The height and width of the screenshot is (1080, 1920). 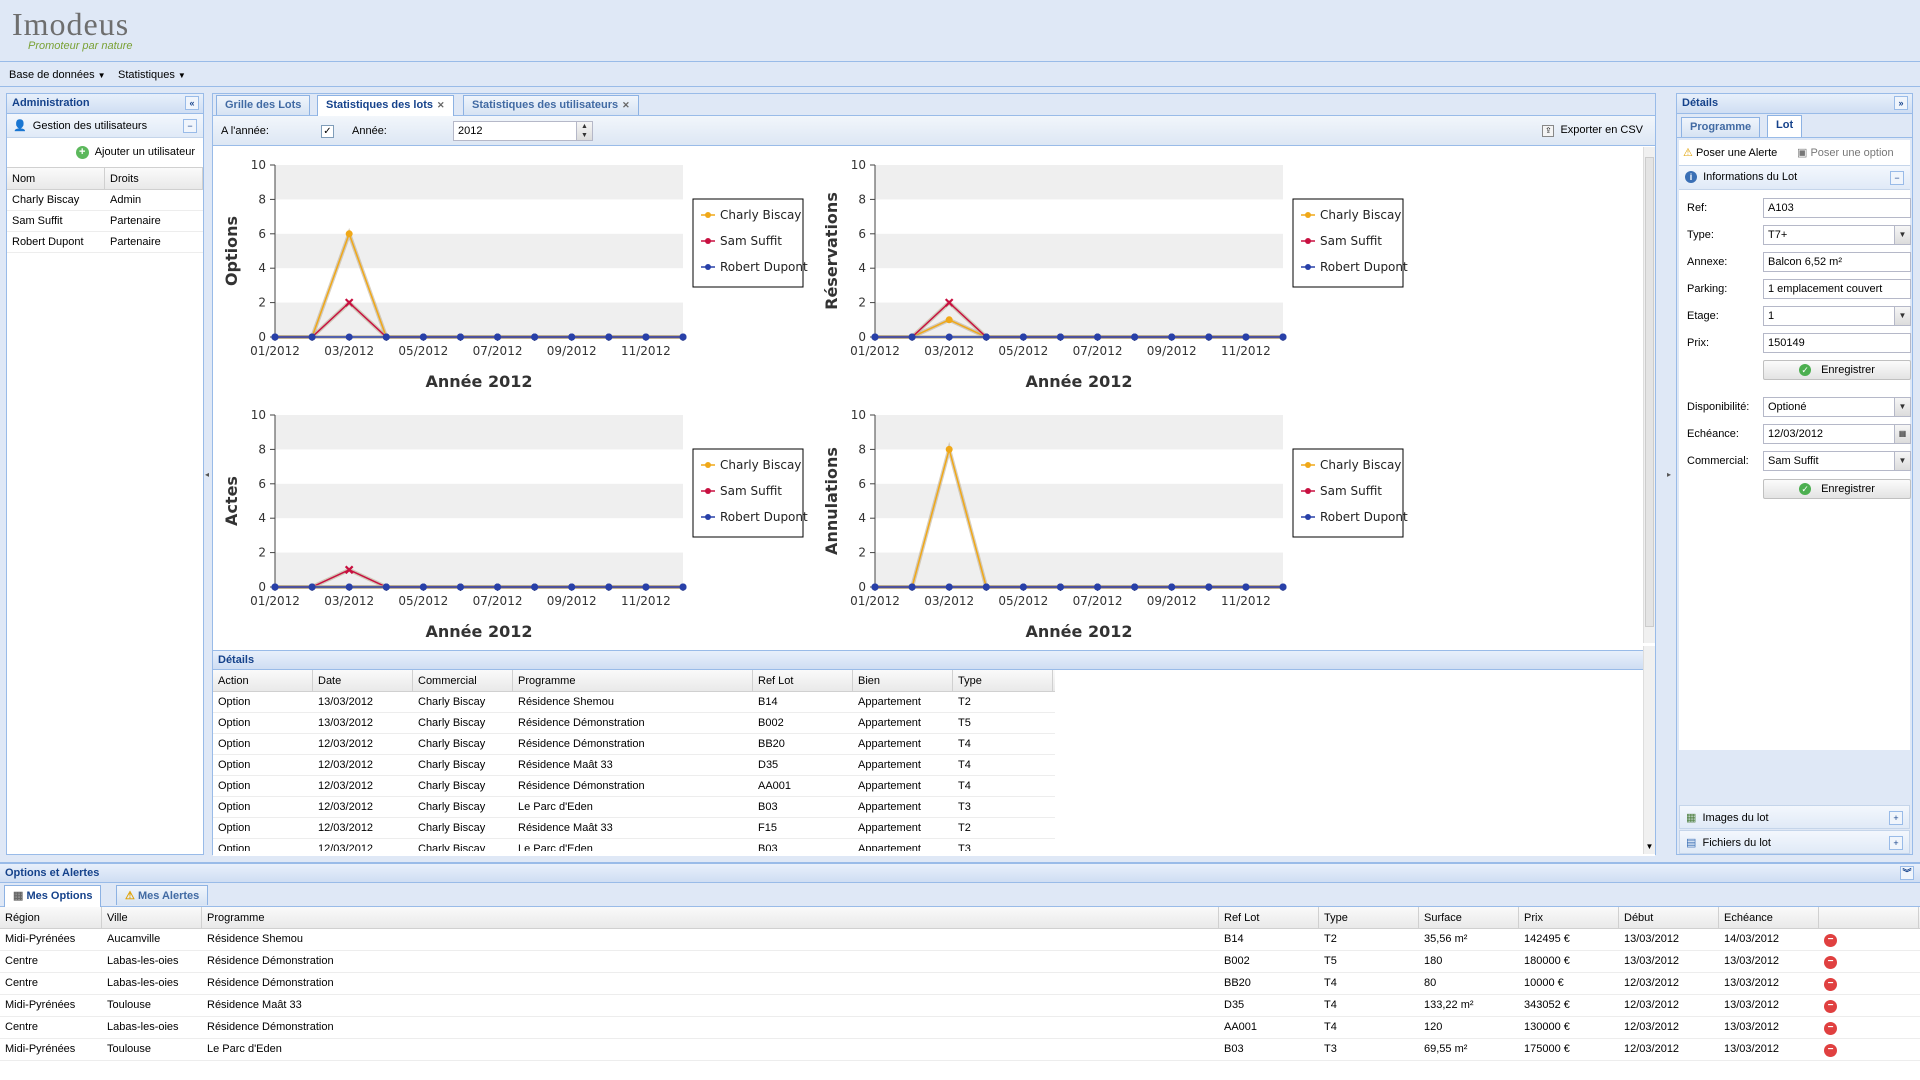 I want to click on column-header: Bien, so click(x=903, y=680).